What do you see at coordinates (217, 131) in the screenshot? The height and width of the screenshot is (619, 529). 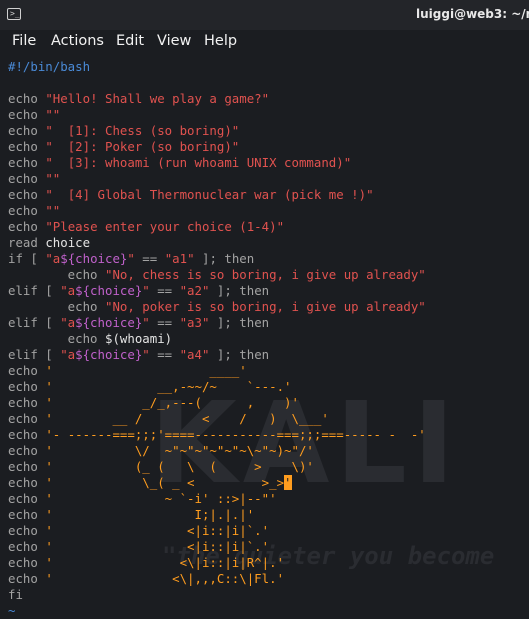 I see `code-line: echo " [1]: Chess (so boring)"` at bounding box center [217, 131].